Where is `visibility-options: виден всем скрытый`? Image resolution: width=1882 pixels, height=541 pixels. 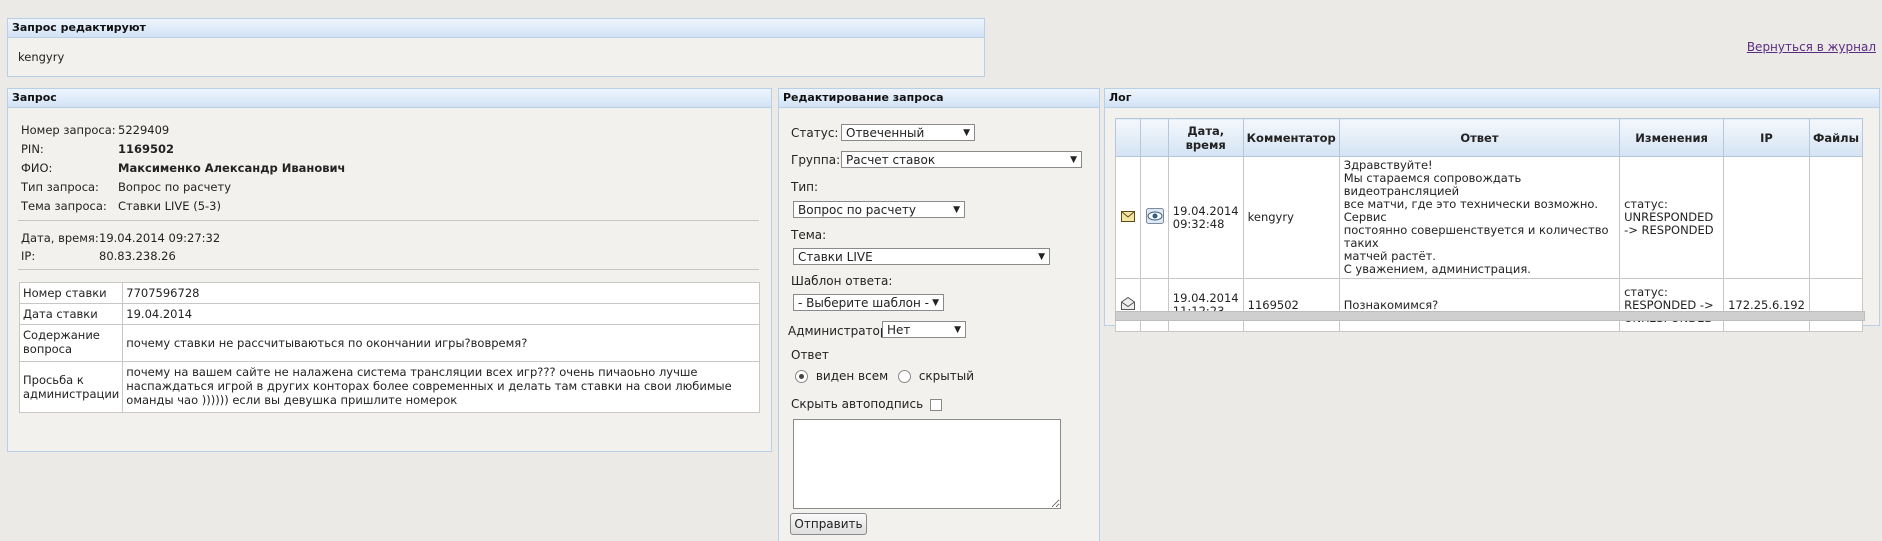 visibility-options: виден всем скрытый is located at coordinates (884, 376).